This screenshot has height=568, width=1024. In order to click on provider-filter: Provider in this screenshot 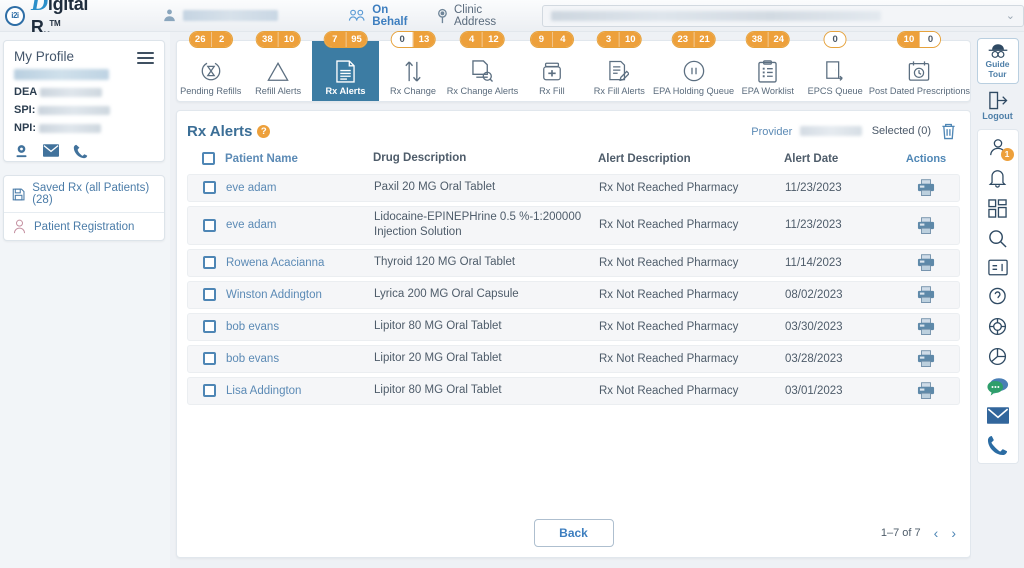, I will do `click(806, 131)`.